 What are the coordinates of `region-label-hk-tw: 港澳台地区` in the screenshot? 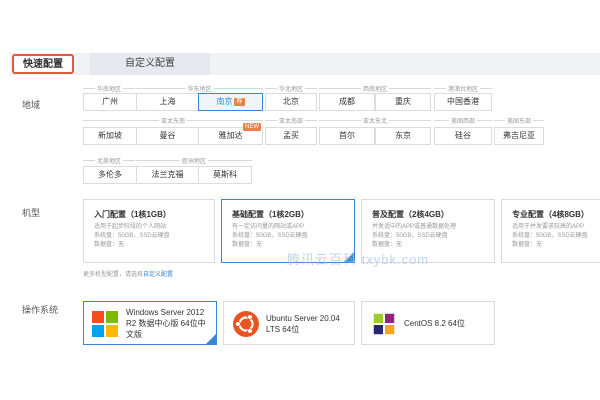 It's located at (462, 90).